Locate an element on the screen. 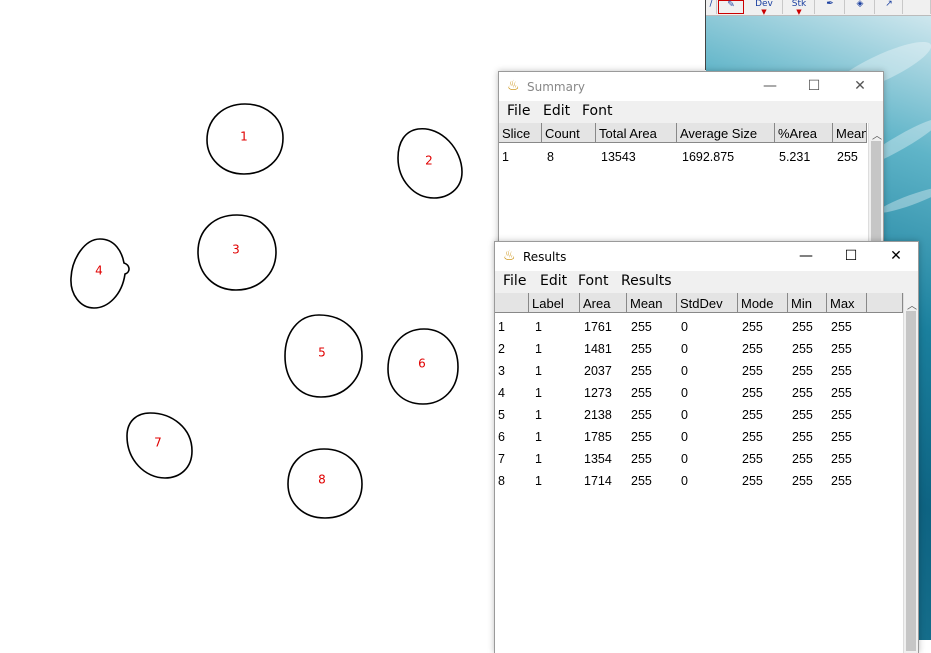  results-scrollbar: ︿ is located at coordinates (910, 473).